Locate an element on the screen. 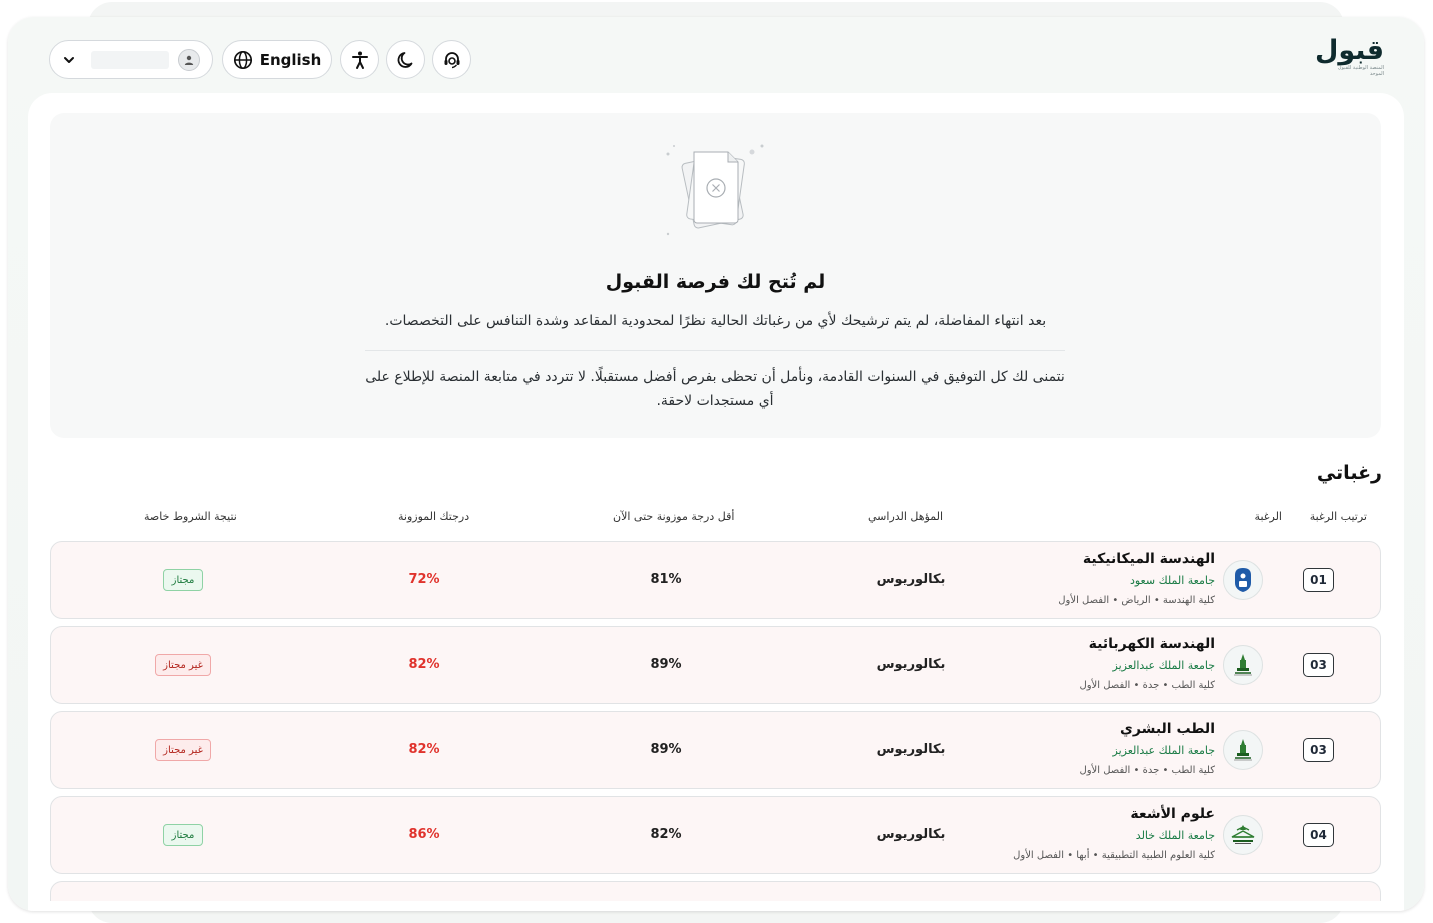  language-label: English is located at coordinates (290, 59).